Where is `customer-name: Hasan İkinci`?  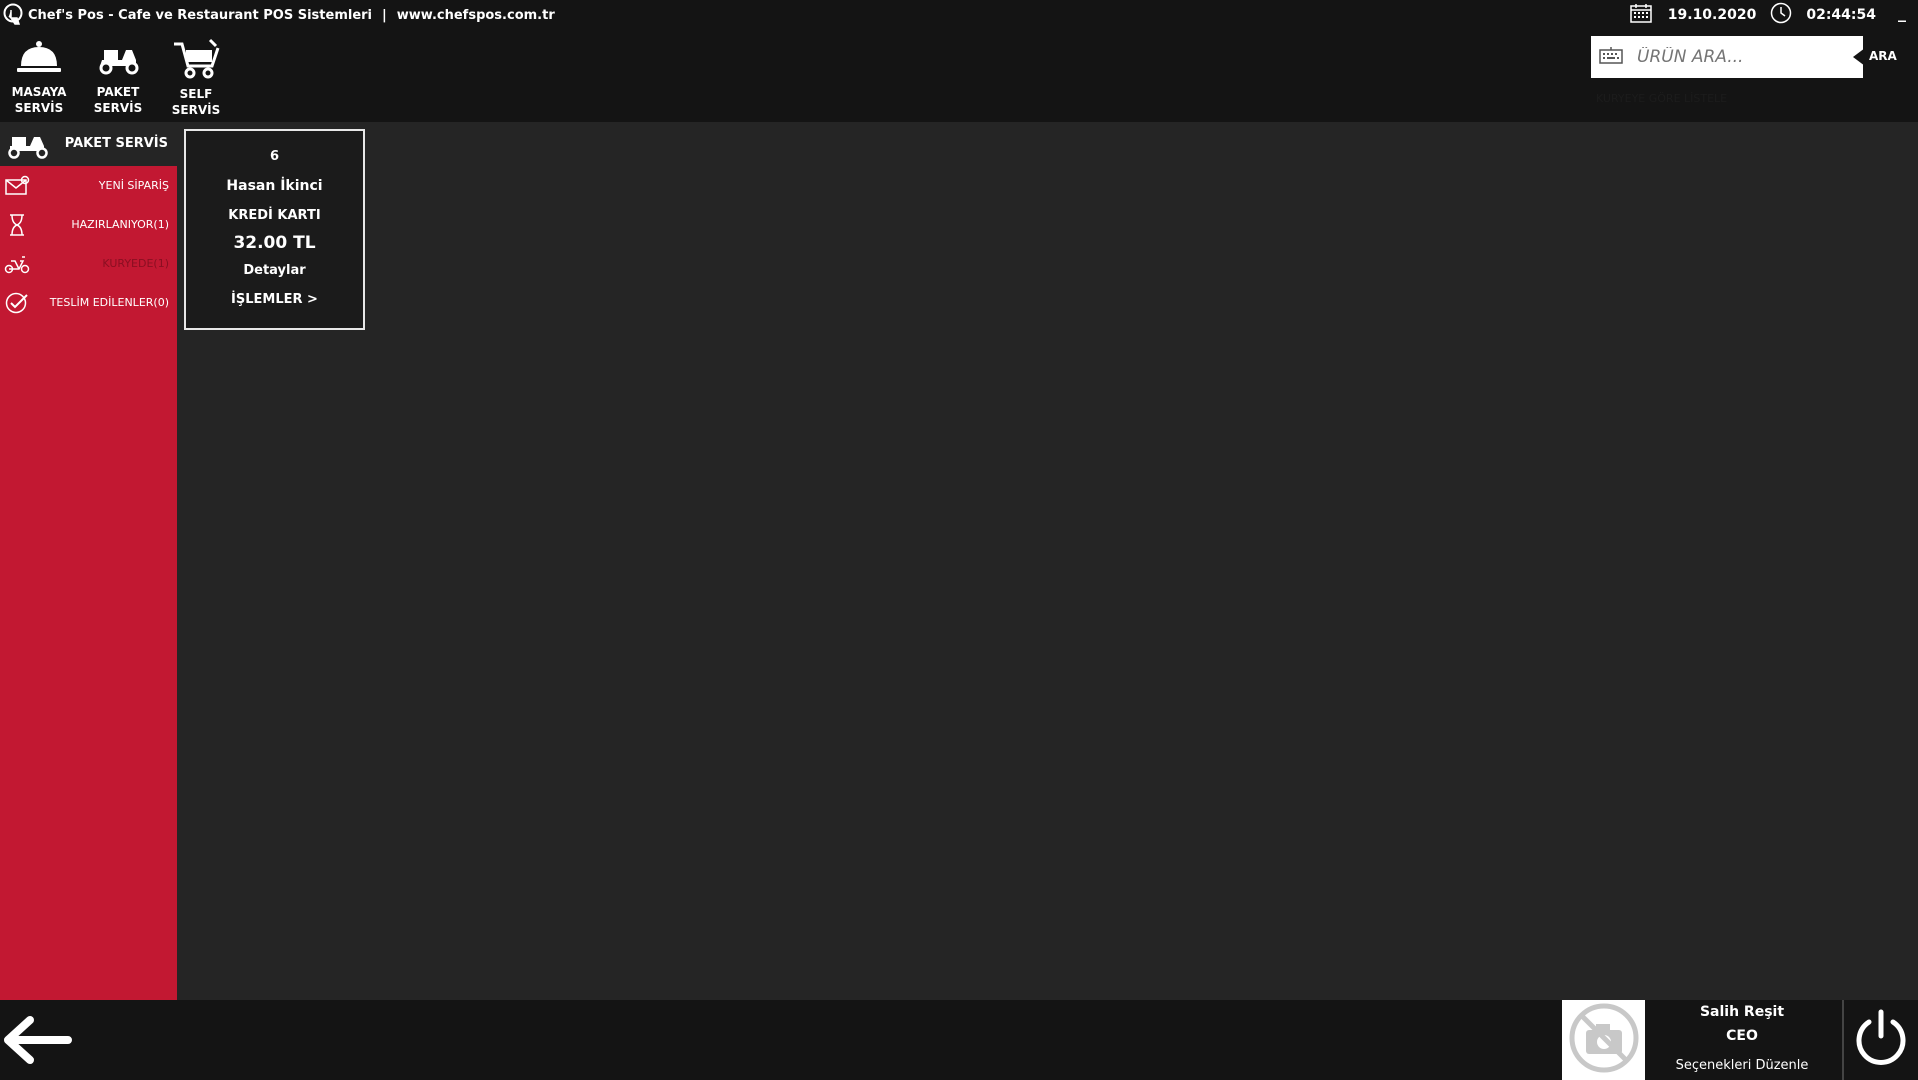
customer-name: Hasan İkinci is located at coordinates (274, 186).